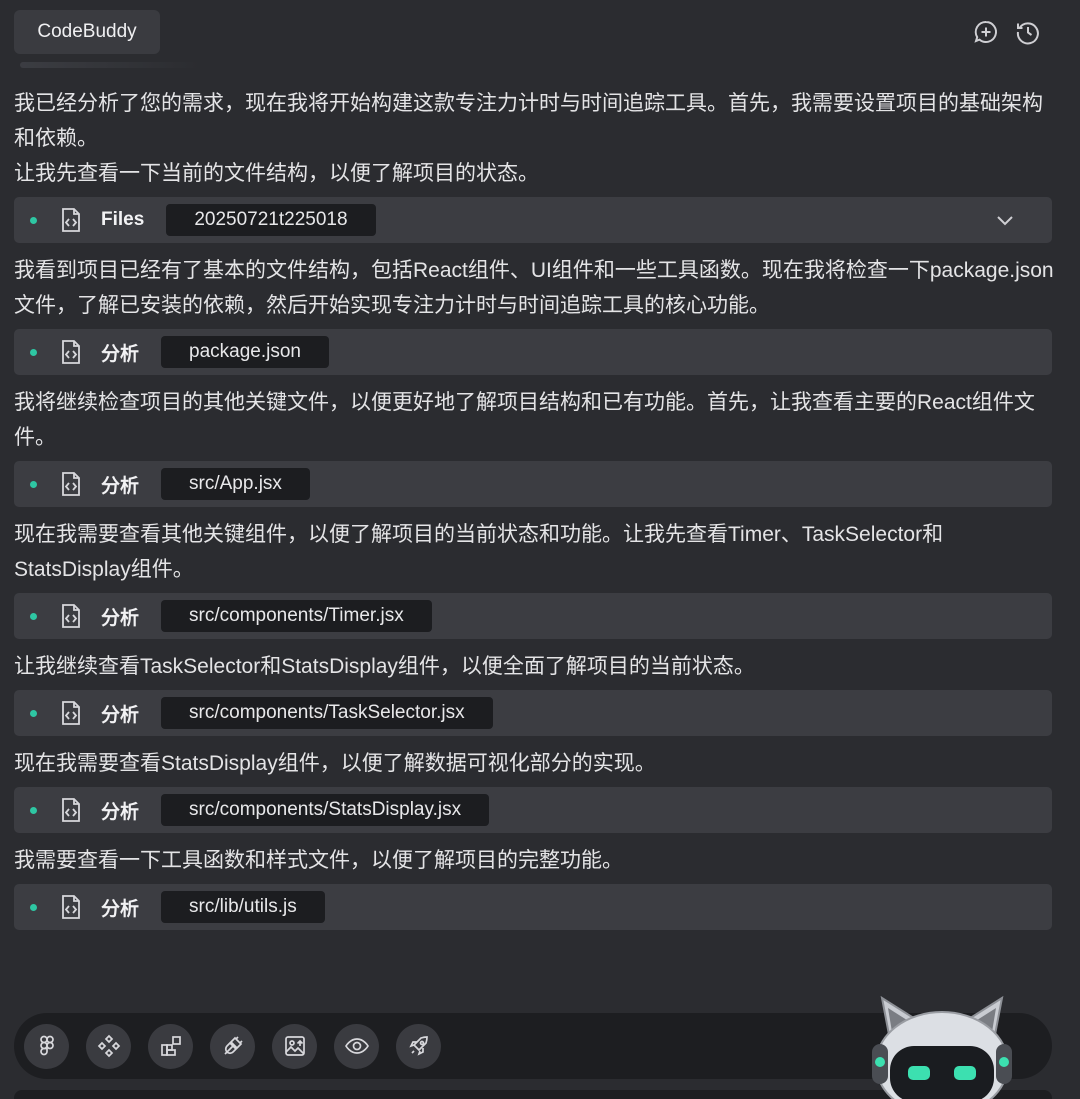  I want to click on tool-step-row: 分析 src/lib/utils.js, so click(533, 907).